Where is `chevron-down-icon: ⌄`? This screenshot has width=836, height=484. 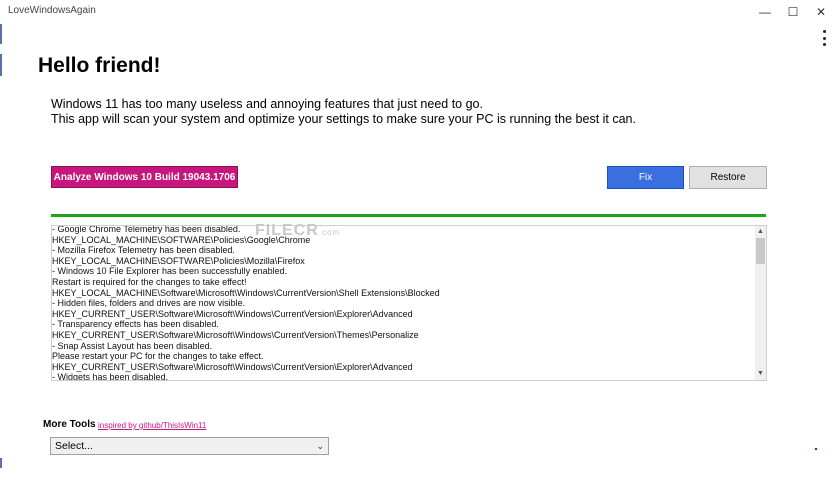
chevron-down-icon: ⌄ is located at coordinates (320, 446).